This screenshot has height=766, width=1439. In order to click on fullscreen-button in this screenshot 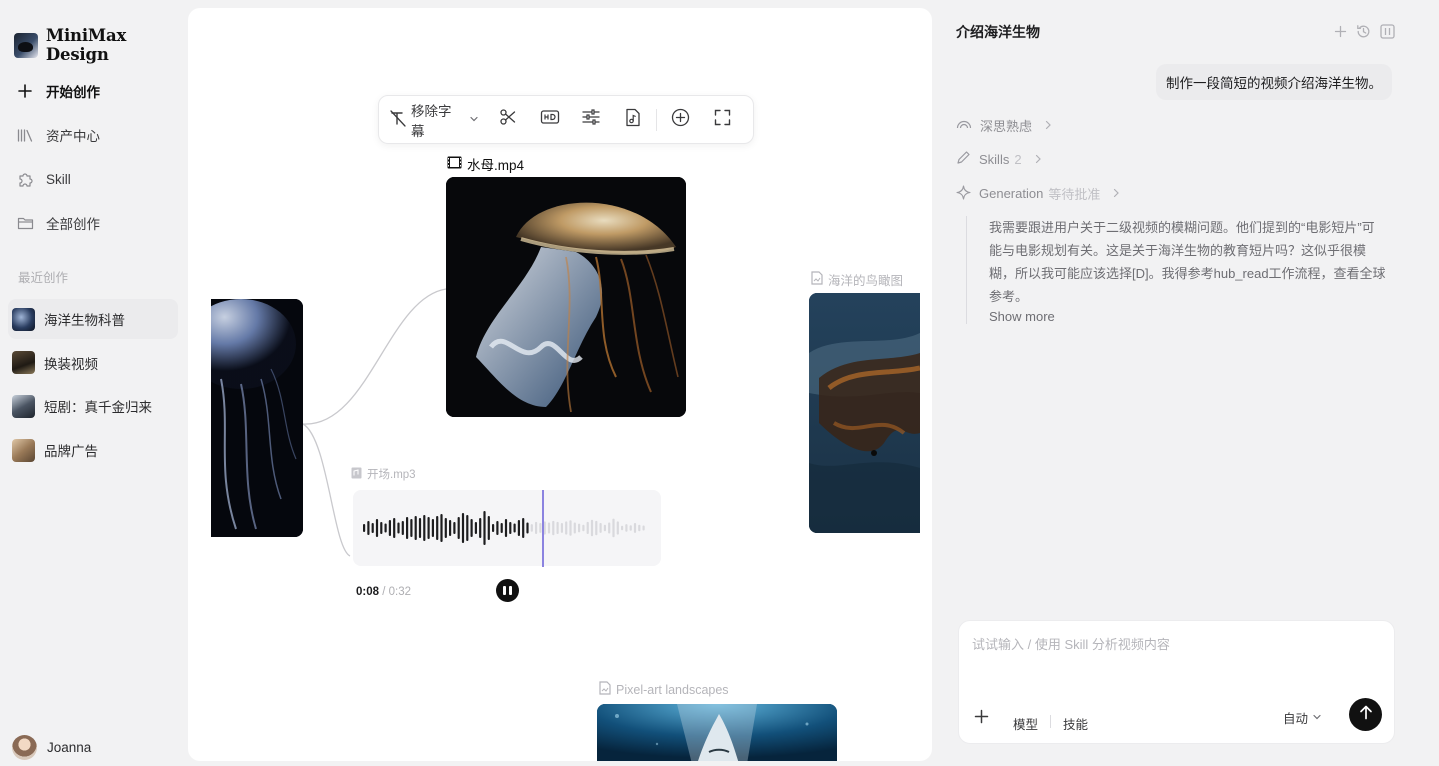, I will do `click(722, 120)`.